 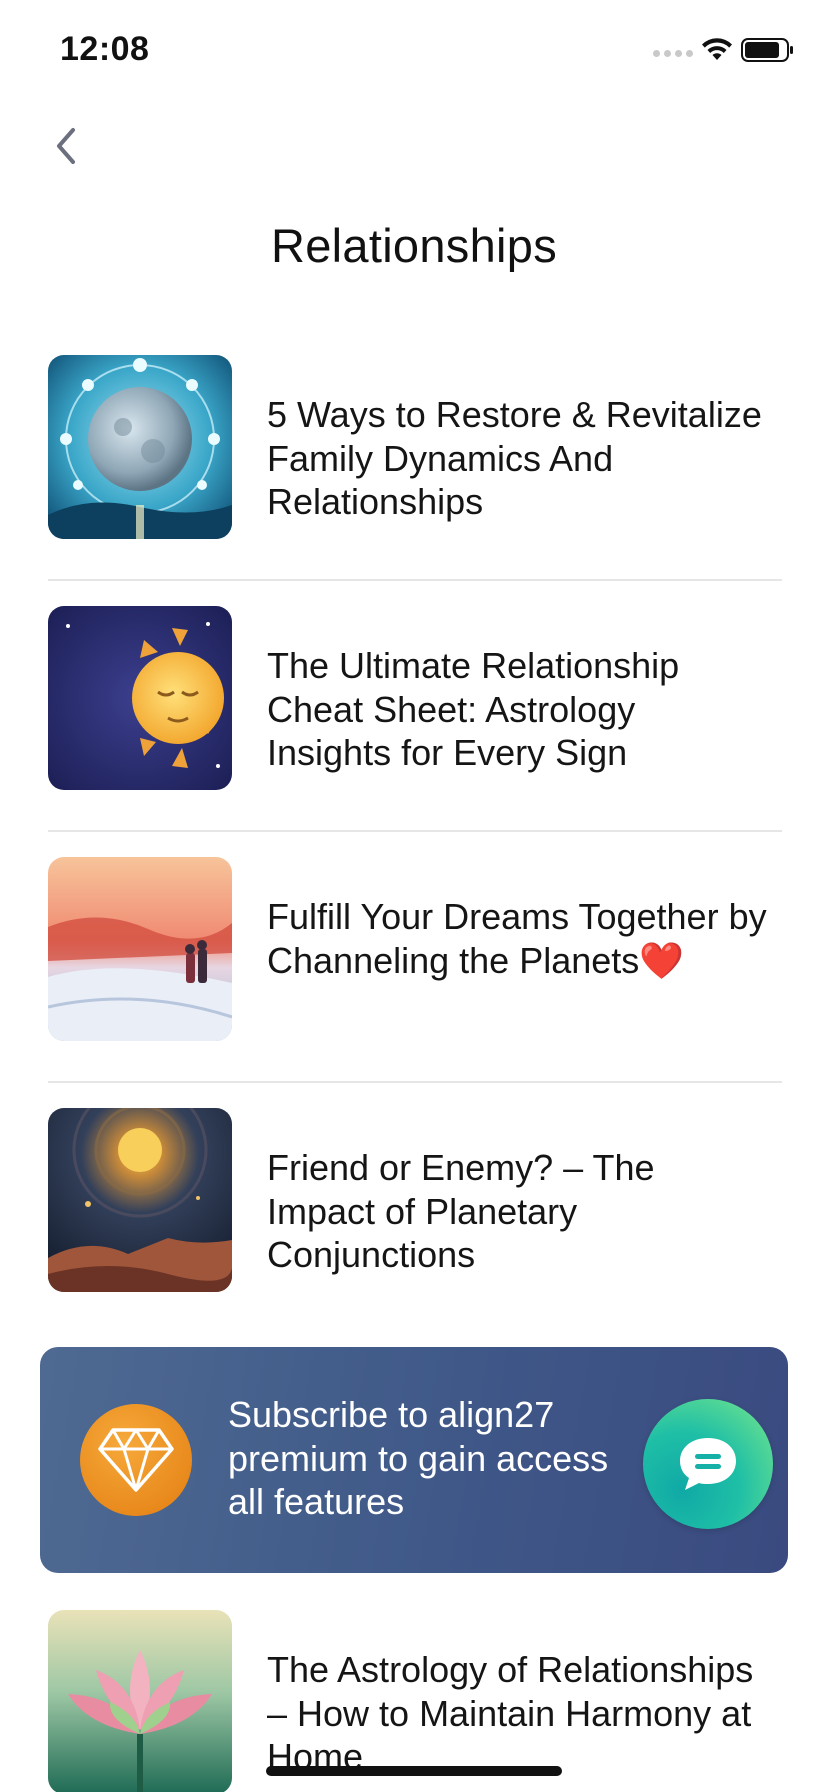 I want to click on promo-line-2: premium to gain access, so click(x=418, y=1458).